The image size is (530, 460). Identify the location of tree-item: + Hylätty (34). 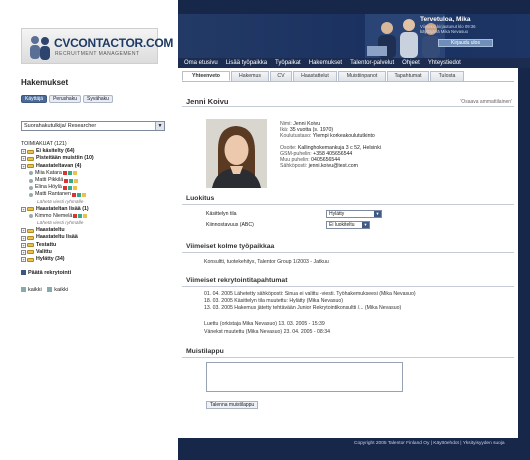
(96, 259).